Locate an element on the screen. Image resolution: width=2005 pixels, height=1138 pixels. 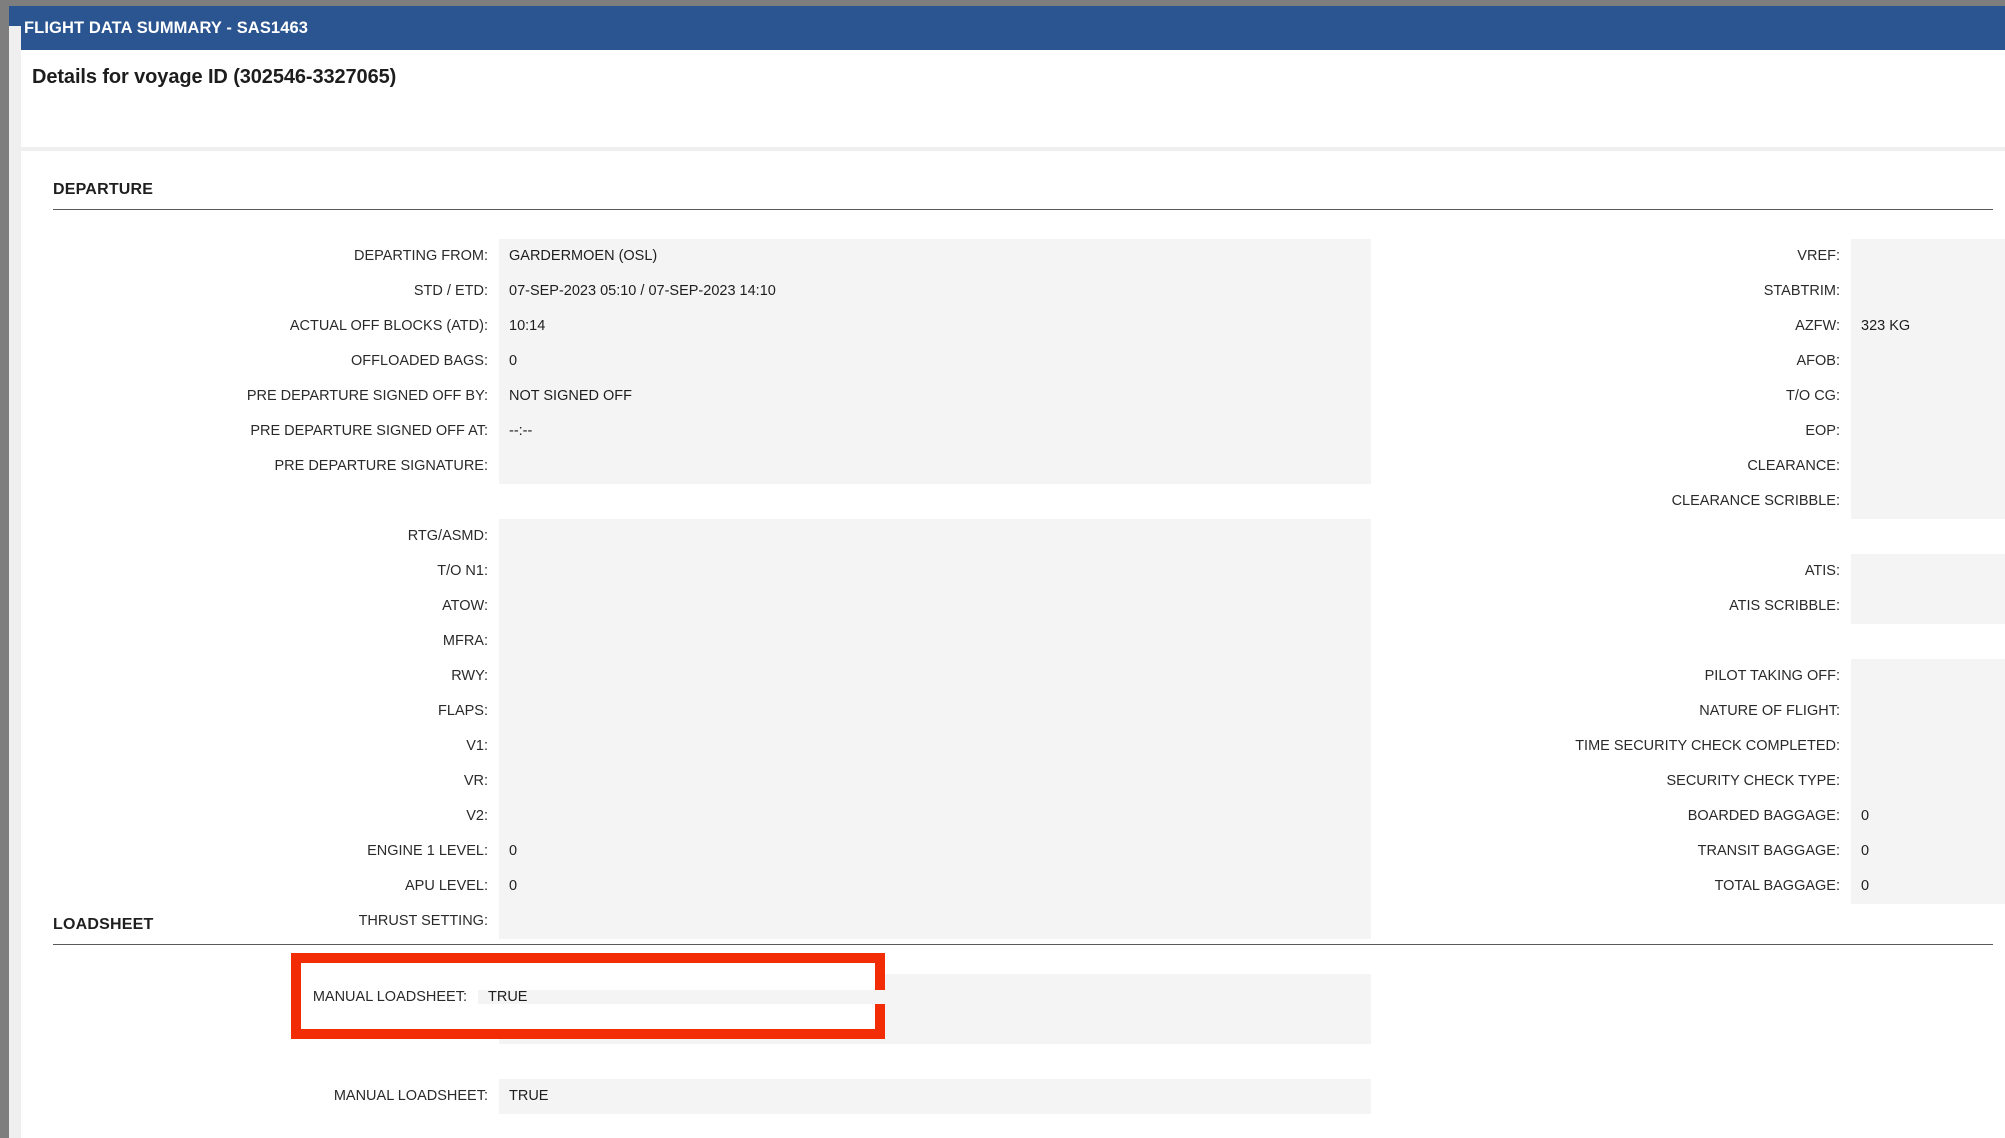
field-label: PILOT TAKING OFF: is located at coordinates (1772, 676).